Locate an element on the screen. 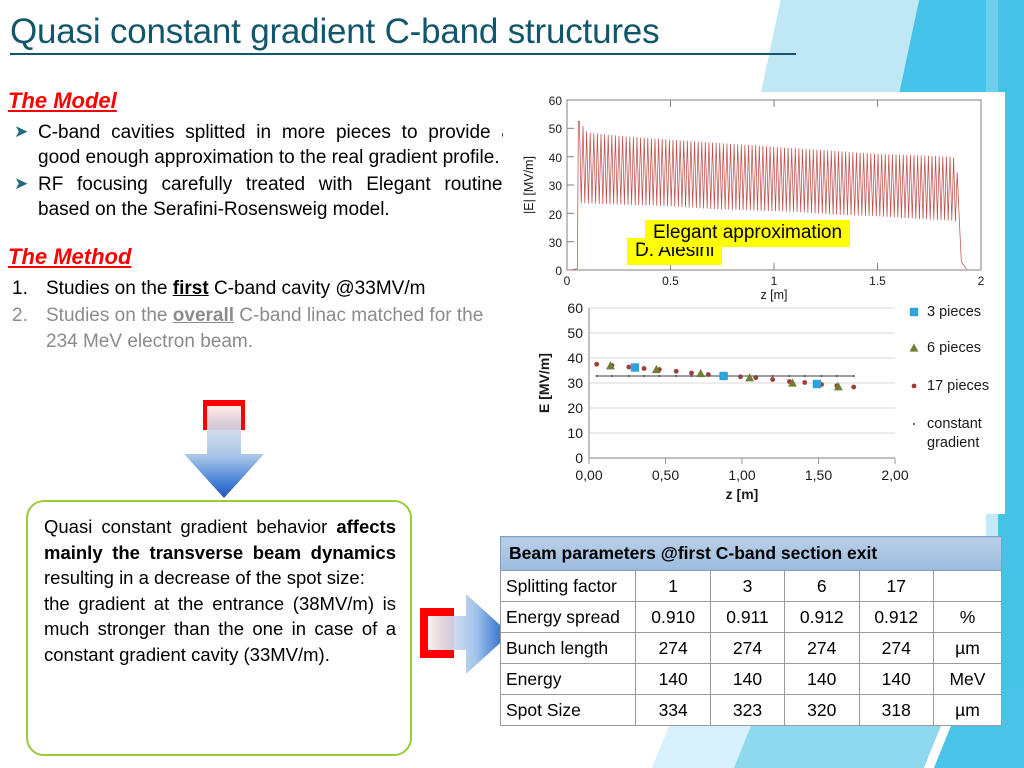 The width and height of the screenshot is (1024, 768). title-underline is located at coordinates (403, 54).